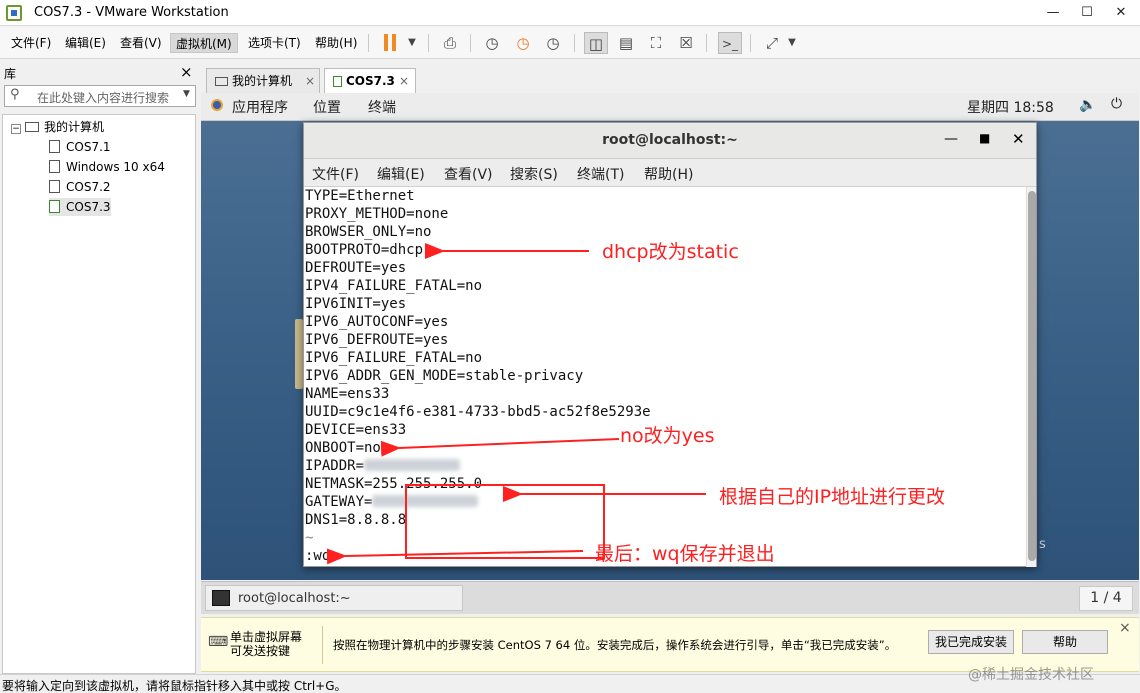  Describe the element at coordinates (103, 98) in the screenshot. I see `search-placeholder: 在此处键入内容进行搜索` at that location.